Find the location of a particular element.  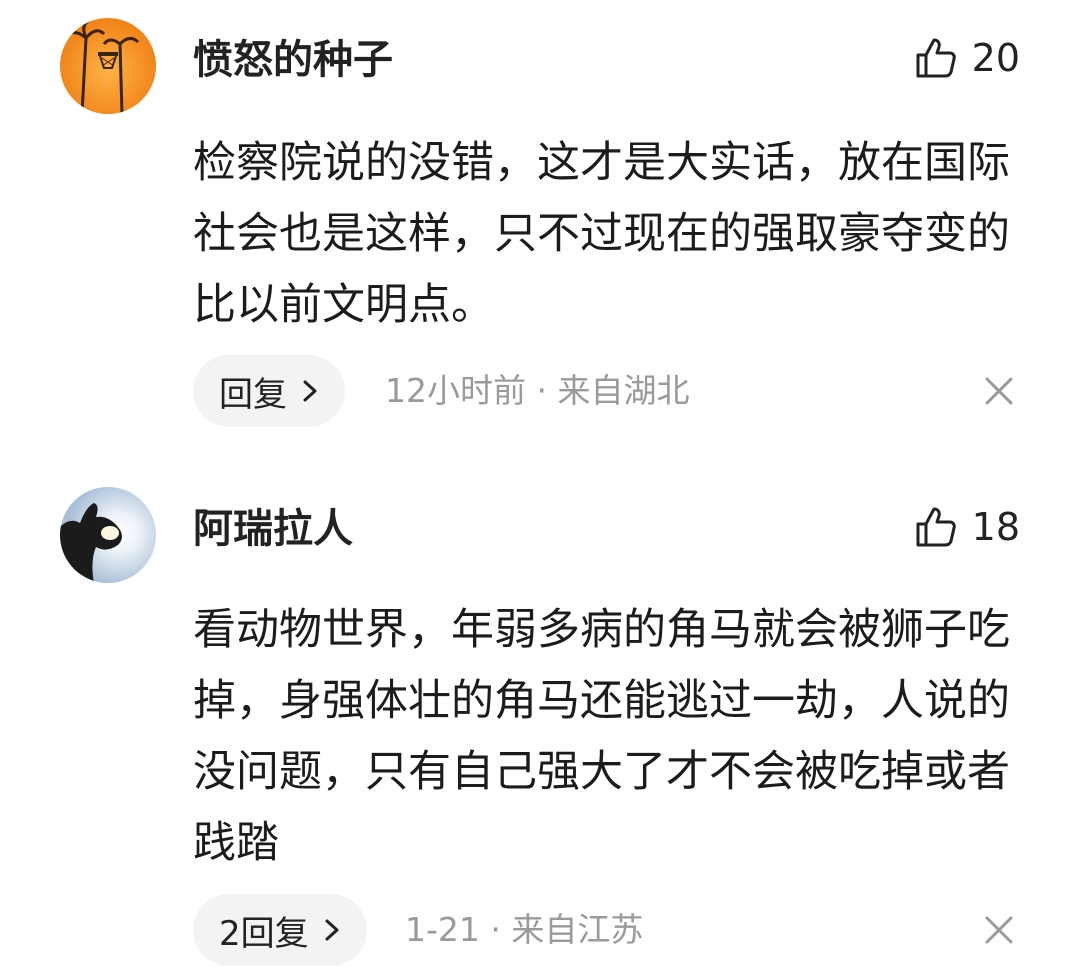

comment-meta: 1-21 · 来自江苏 is located at coordinates (524, 929).